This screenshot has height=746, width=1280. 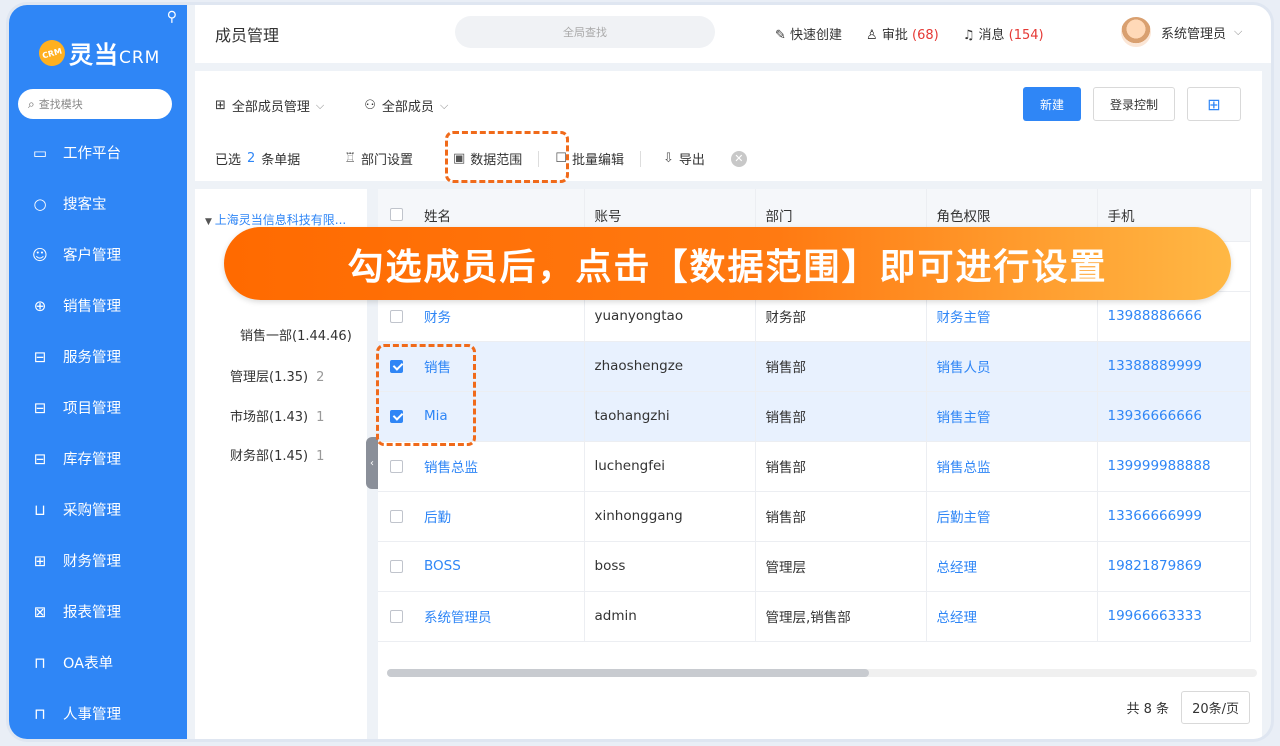 I want to click on messages-button: ♫ 消息 (154), so click(x=1003, y=33).